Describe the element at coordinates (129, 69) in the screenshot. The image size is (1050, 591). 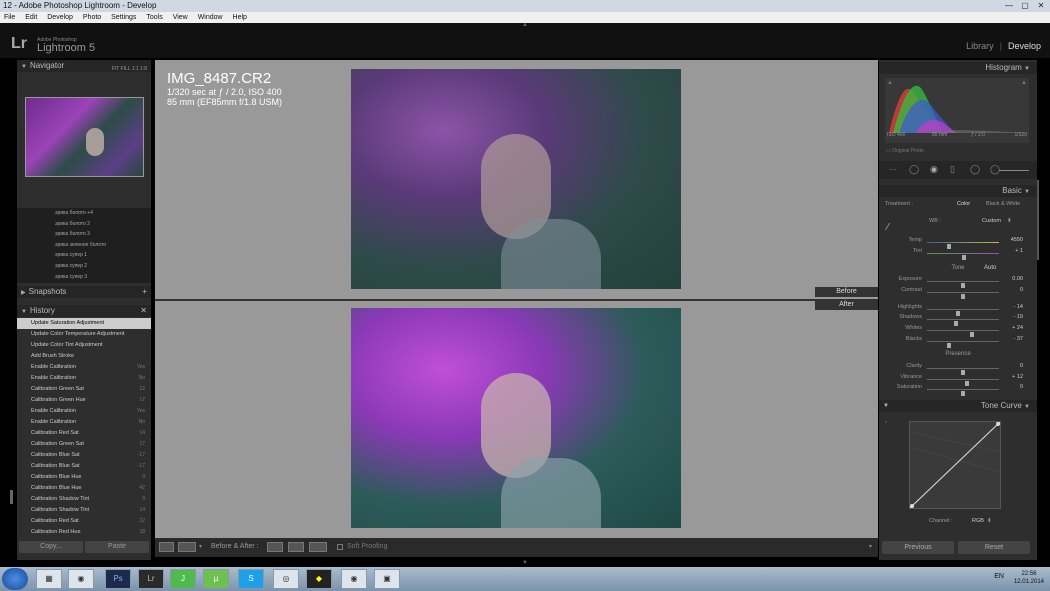
I see `navigator-zoom-options: FIT FILL 1:1 1:8` at that location.